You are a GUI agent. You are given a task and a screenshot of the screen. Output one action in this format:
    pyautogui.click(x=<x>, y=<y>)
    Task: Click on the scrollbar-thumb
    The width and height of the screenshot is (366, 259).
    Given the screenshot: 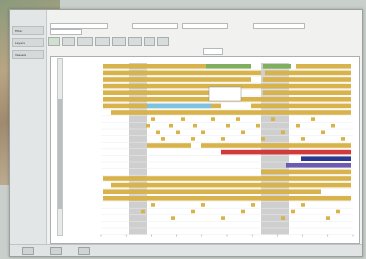 What is the action you would take?
    pyautogui.click(x=60, y=154)
    